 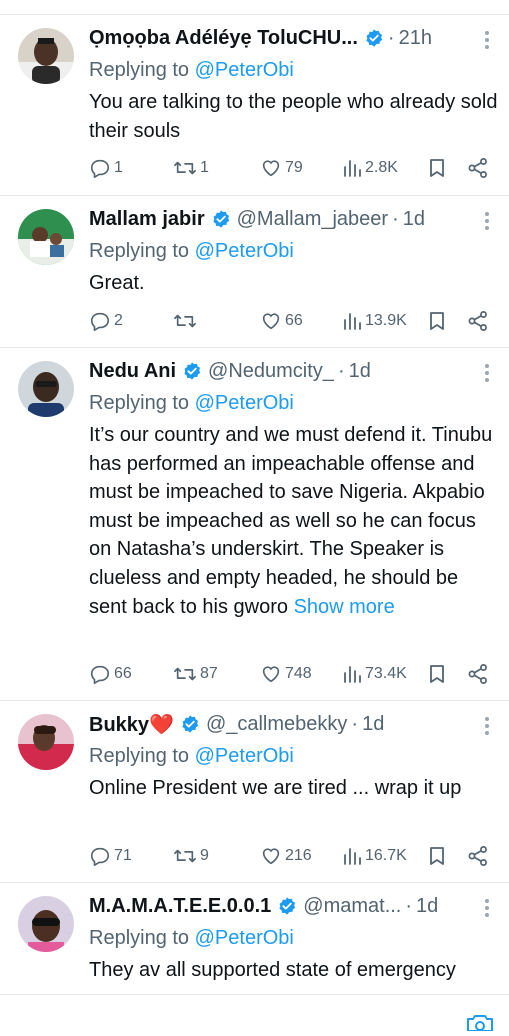 I want to click on action-bar: 71 9 216 16.7K, so click(x=294, y=856).